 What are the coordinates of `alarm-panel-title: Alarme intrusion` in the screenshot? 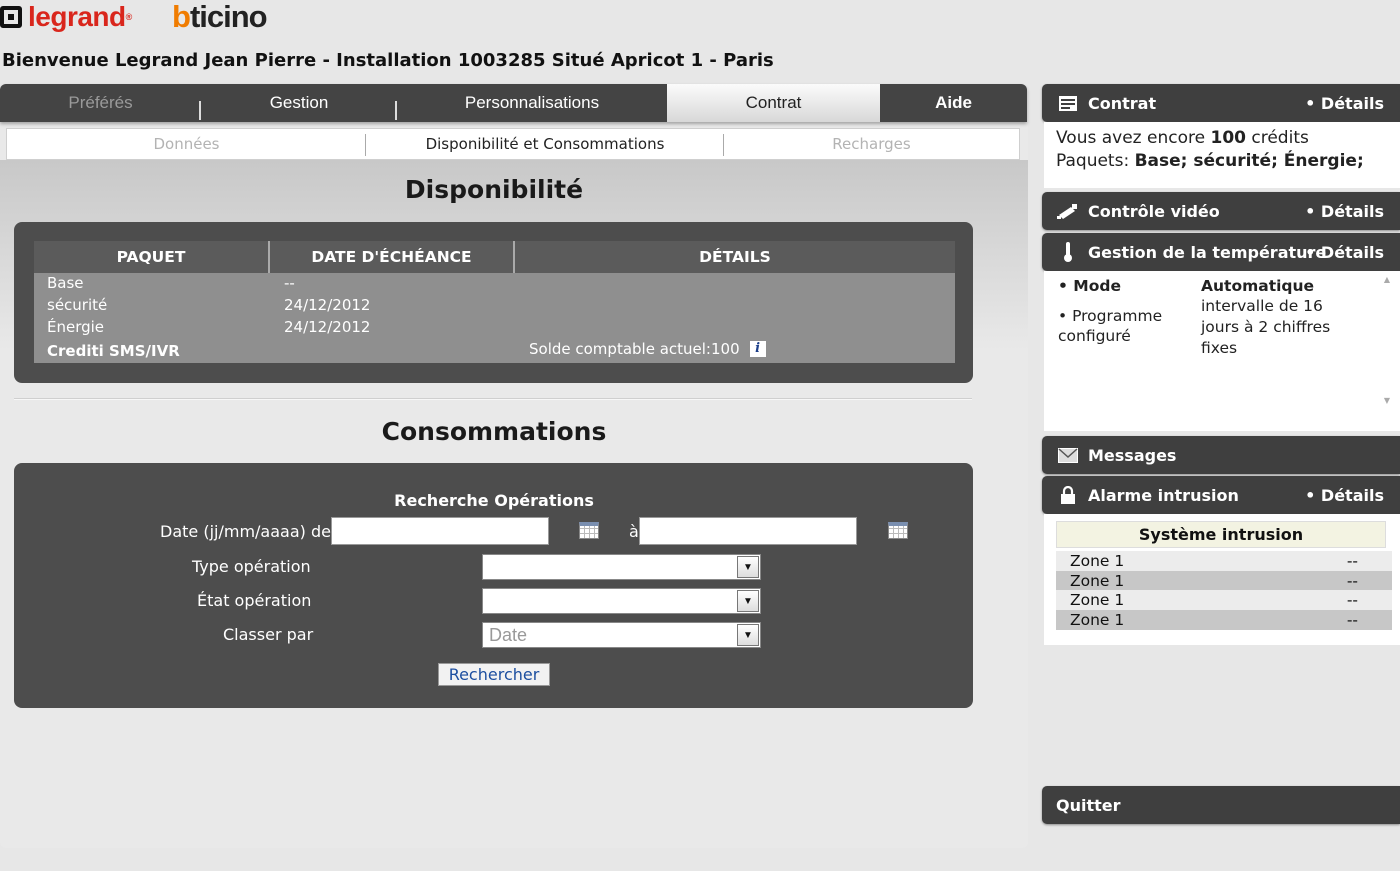 It's located at (1163, 495).